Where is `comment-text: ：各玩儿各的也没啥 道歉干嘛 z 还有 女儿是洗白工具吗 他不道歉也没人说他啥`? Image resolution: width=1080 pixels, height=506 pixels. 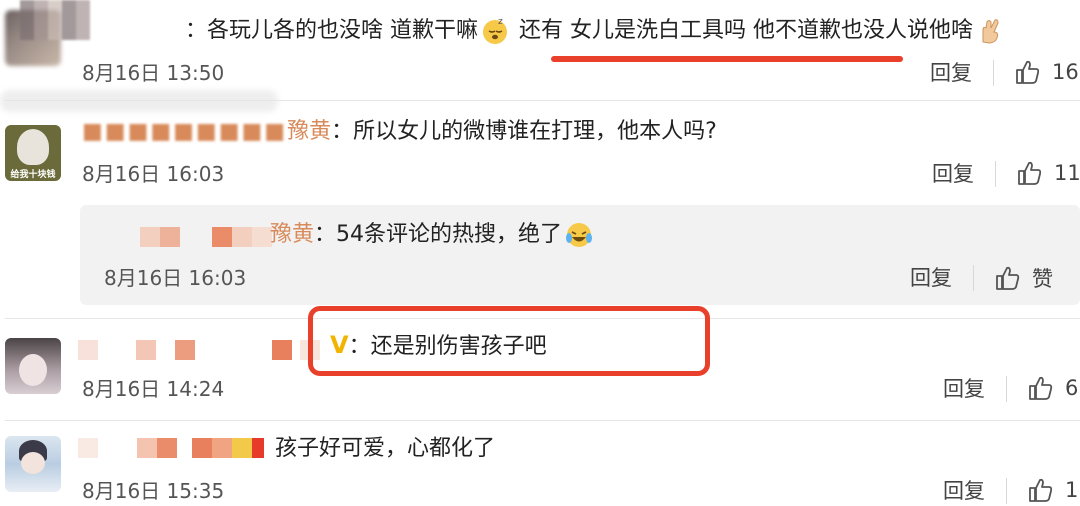
comment-text: ：各玩儿各的也没啥 道歉干嘛 z 还有 女儿是洗白工具吗 他不道歉也没人说他啥 is located at coordinates (596, 31).